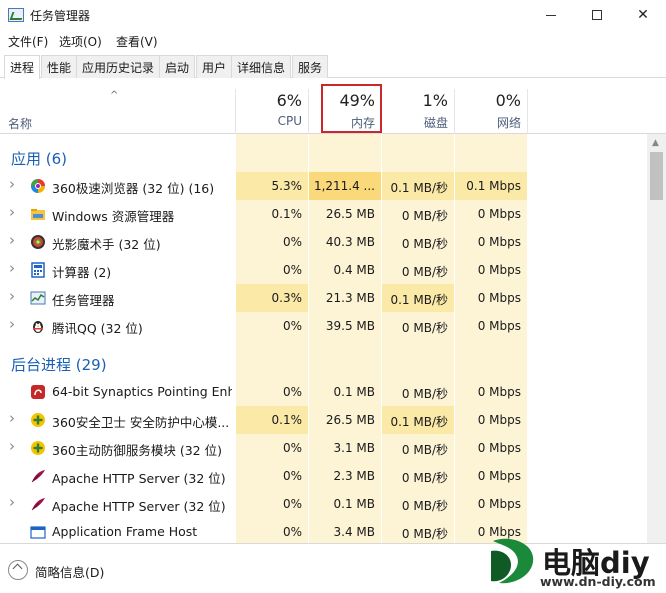  I want to click on calculator-icon, so click(38, 270).